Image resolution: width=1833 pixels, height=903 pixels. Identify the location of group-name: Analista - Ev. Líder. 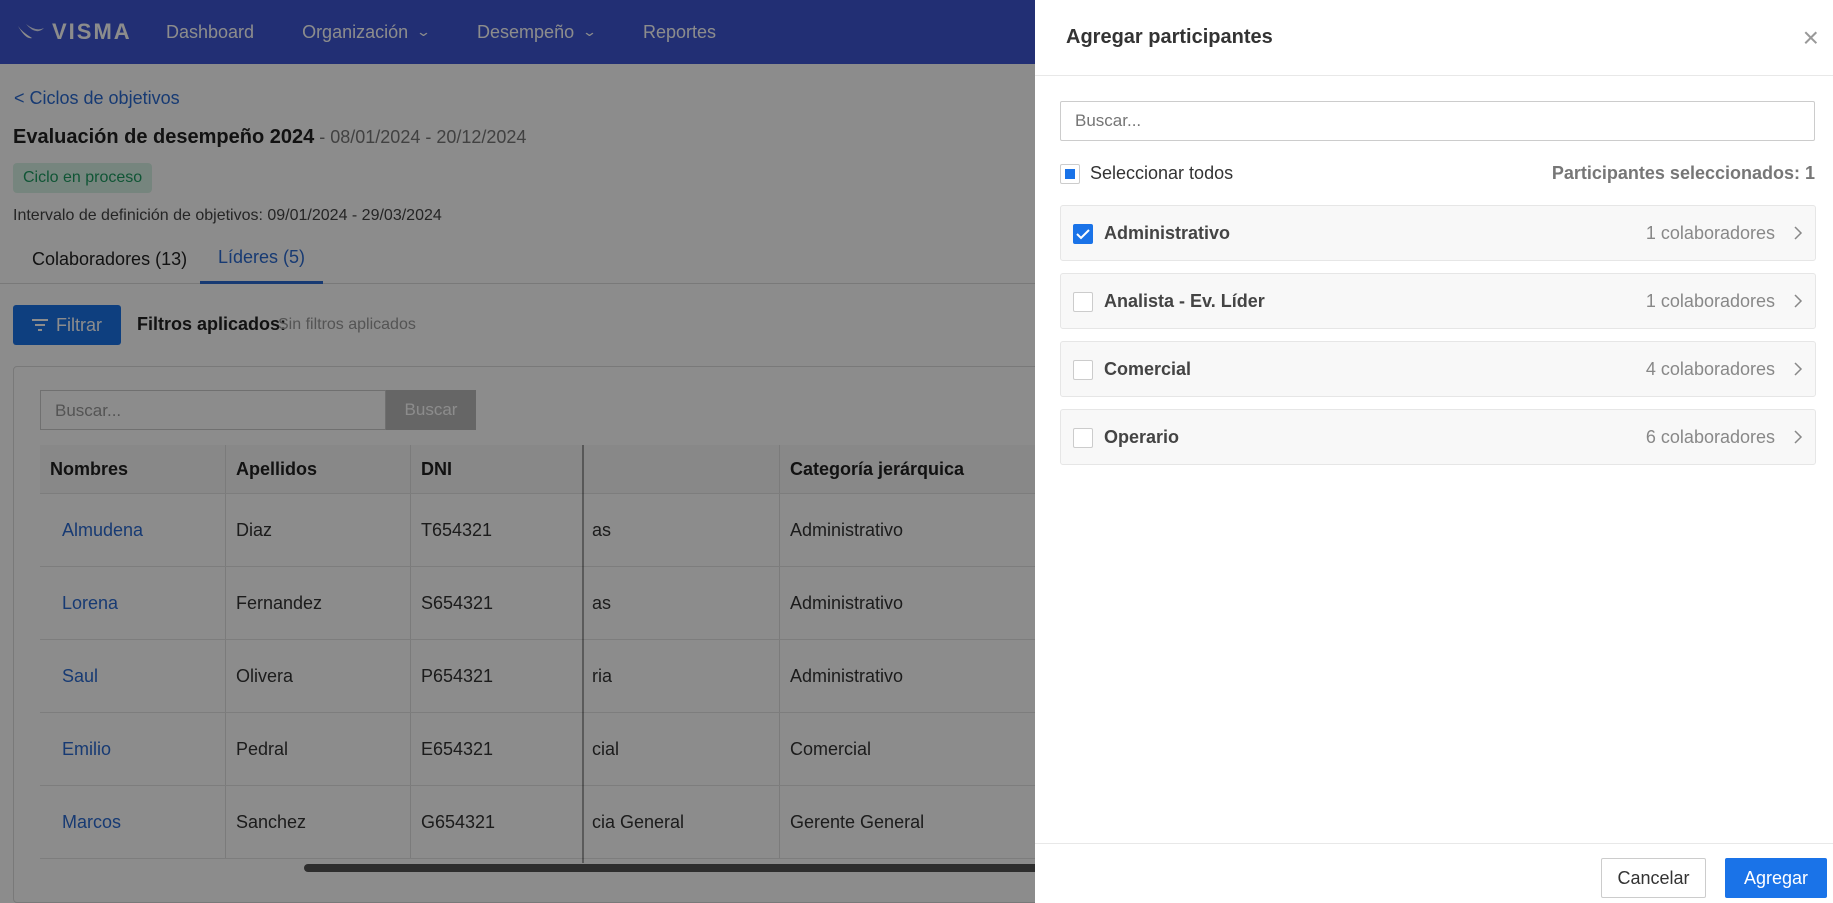
(1184, 301).